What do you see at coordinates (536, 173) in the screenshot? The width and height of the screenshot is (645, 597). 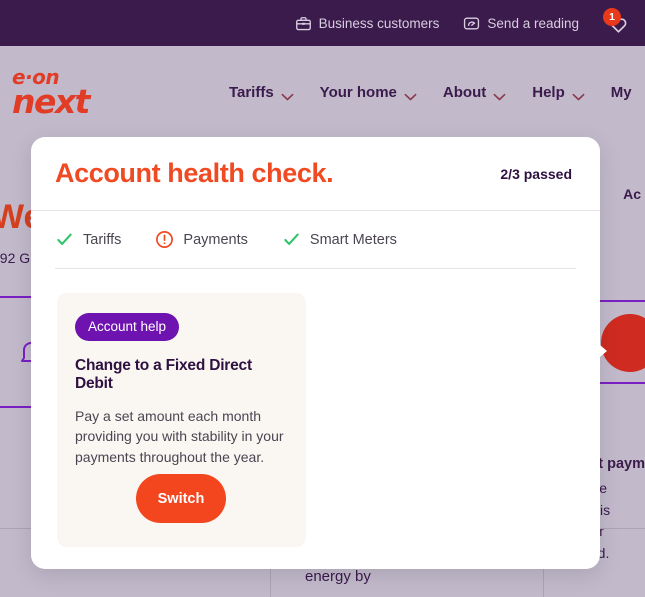 I see `modal-pass-count: 2/3 passed` at bounding box center [536, 173].